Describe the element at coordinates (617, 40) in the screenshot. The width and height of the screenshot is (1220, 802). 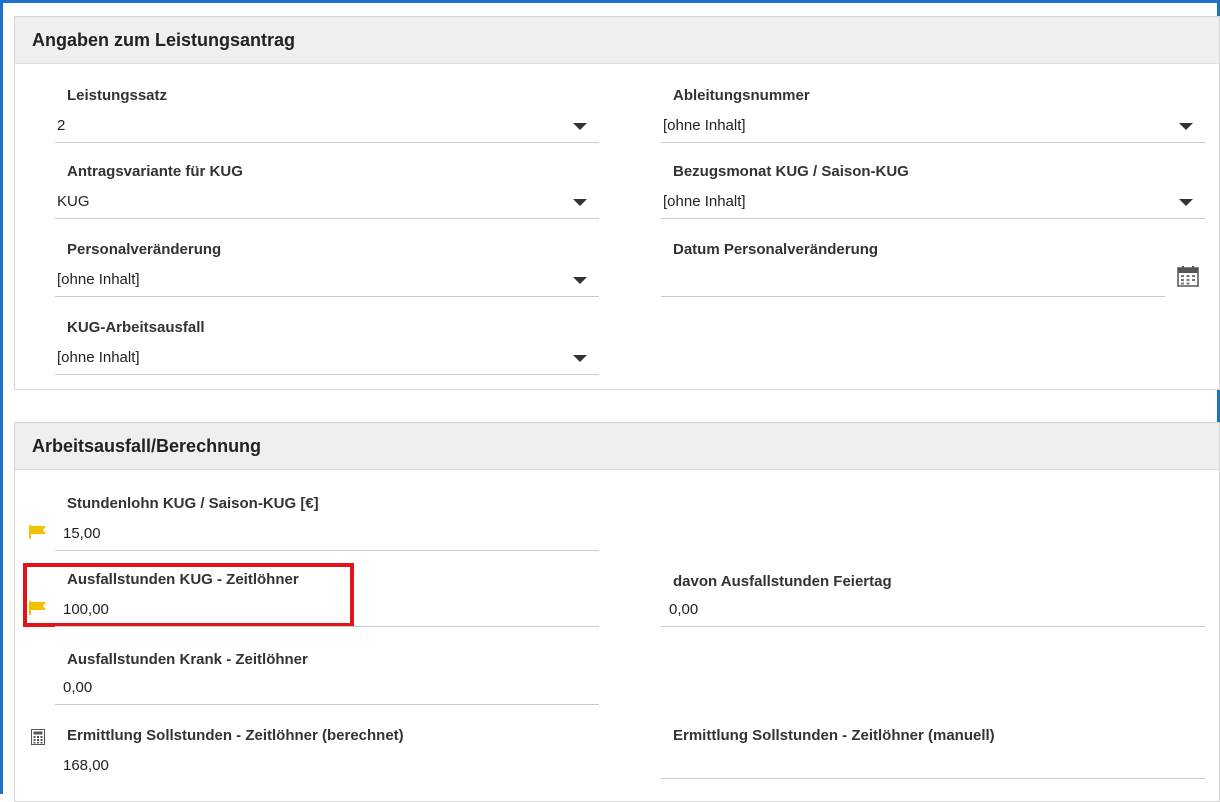
I see `panel-header: Angaben zum Leistungsantrag` at that location.